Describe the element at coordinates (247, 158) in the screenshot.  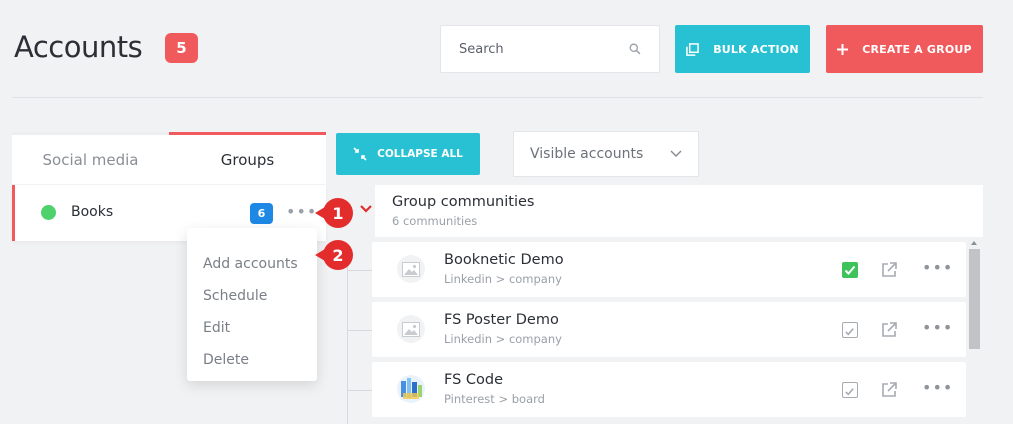
I see `tab-groups: Groups` at that location.